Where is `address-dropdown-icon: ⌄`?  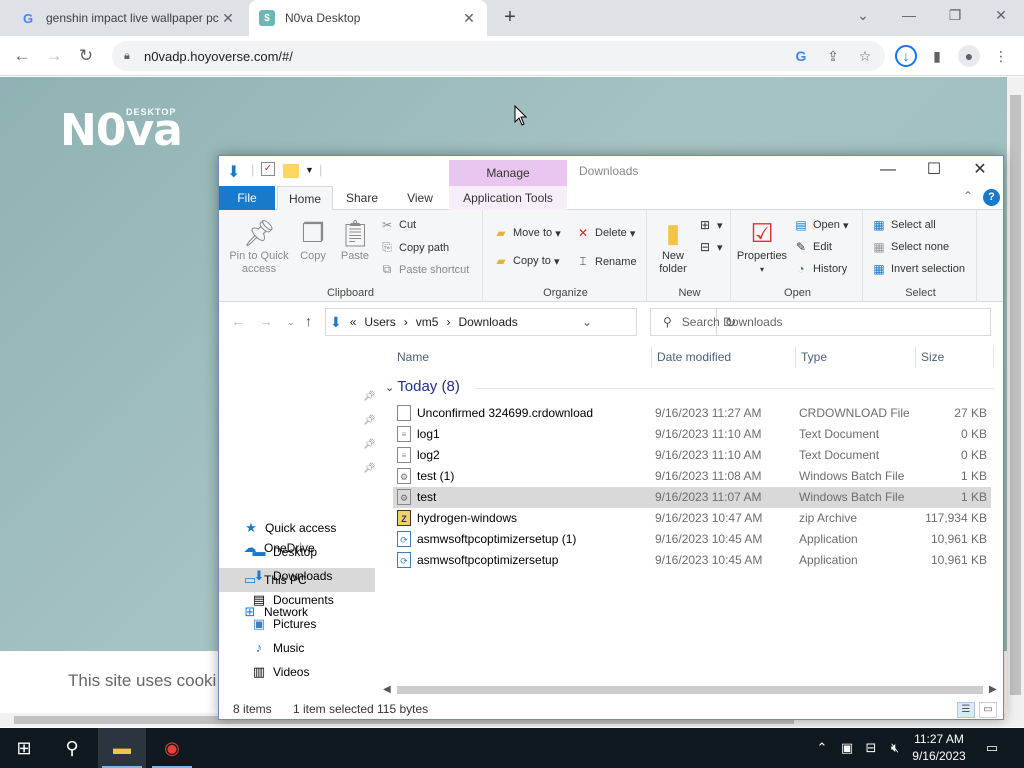
address-dropdown-icon: ⌄ is located at coordinates (587, 322).